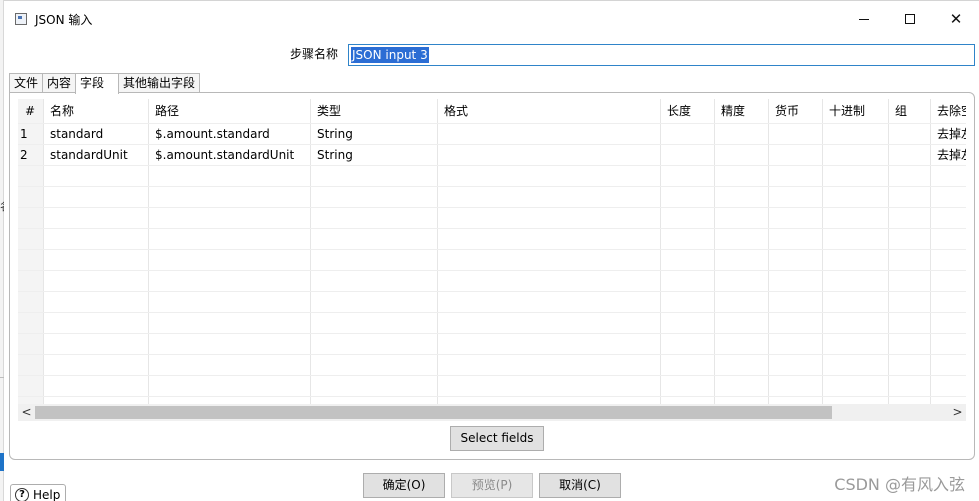 This screenshot has height=501, width=979. Describe the element at coordinates (374, 134) in the screenshot. I see `row-1-type: String` at that location.